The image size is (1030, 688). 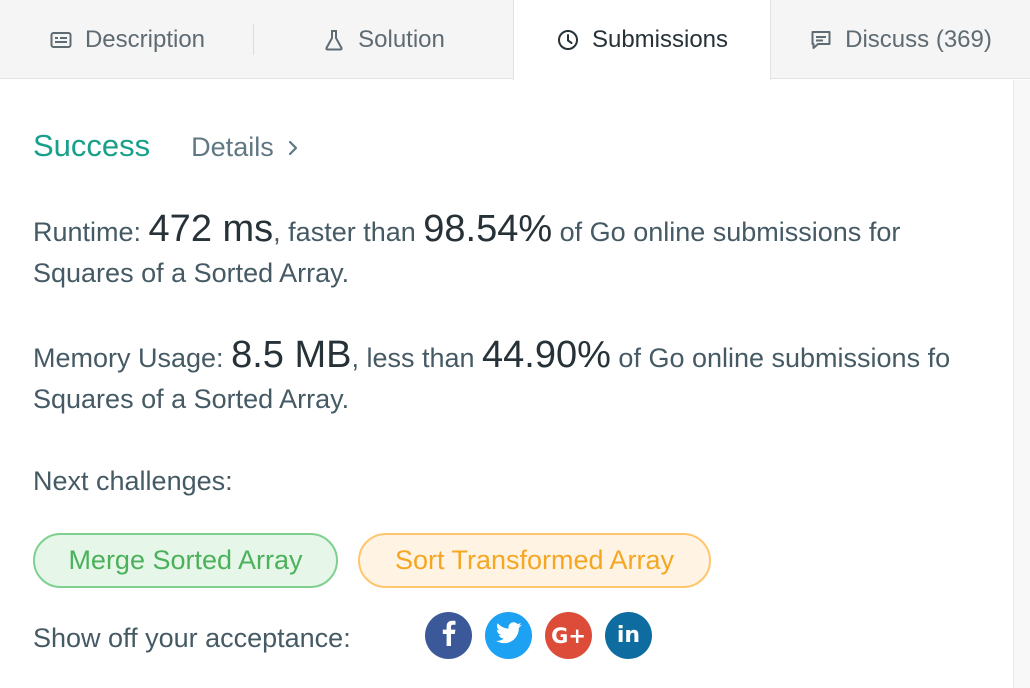 I want to click on tab-label: Description, so click(x=145, y=39).